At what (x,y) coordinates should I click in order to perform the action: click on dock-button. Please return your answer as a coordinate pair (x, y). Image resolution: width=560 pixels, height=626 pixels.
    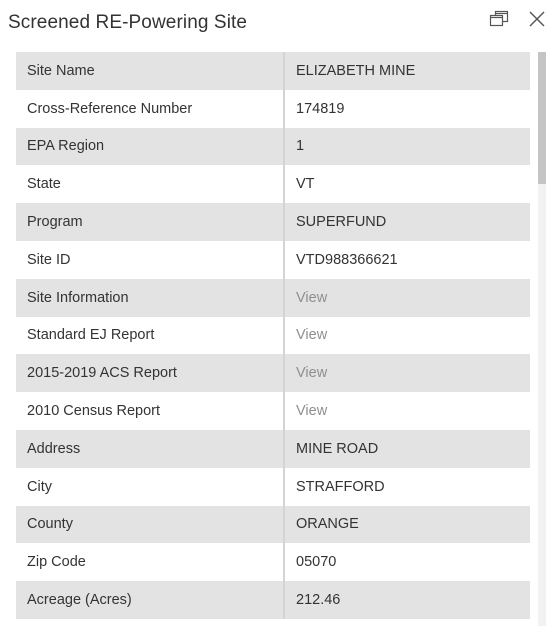
    Looking at the image, I should click on (499, 19).